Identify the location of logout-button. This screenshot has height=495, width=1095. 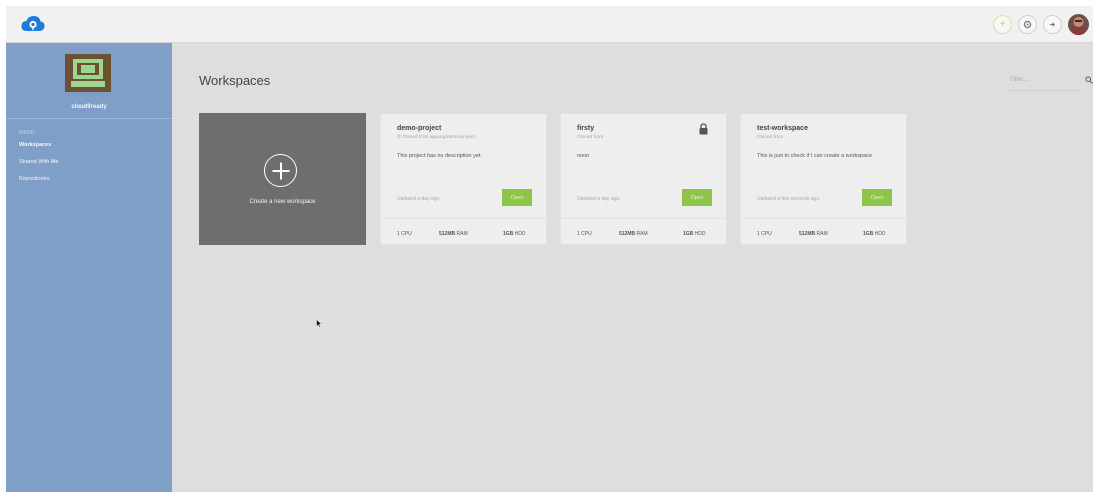
(1052, 24).